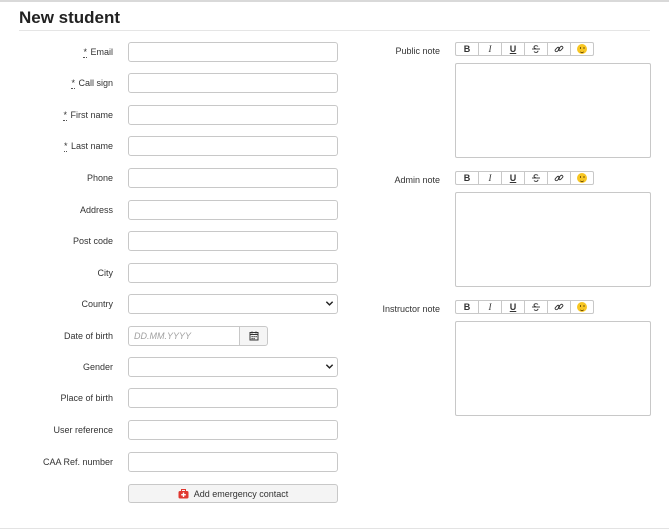 This screenshot has height=532, width=669. Describe the element at coordinates (92, 241) in the screenshot. I see `post-code-label: Post code` at that location.